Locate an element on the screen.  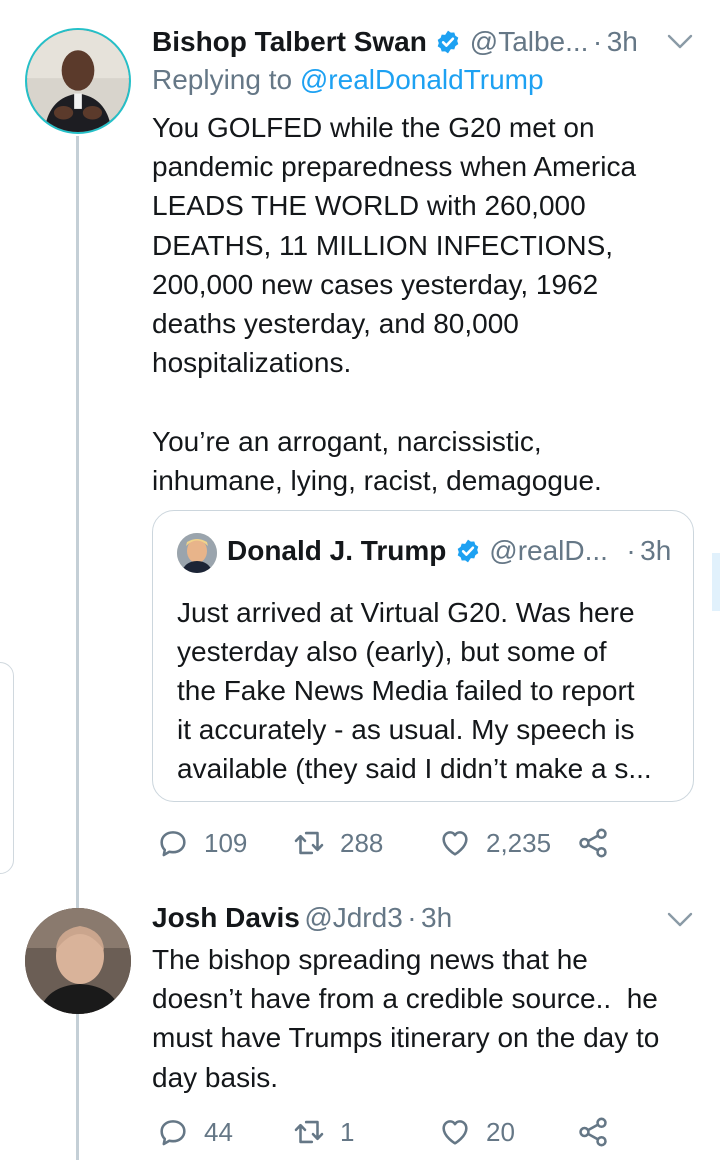
avatar-bishop is located at coordinates (78, 81).